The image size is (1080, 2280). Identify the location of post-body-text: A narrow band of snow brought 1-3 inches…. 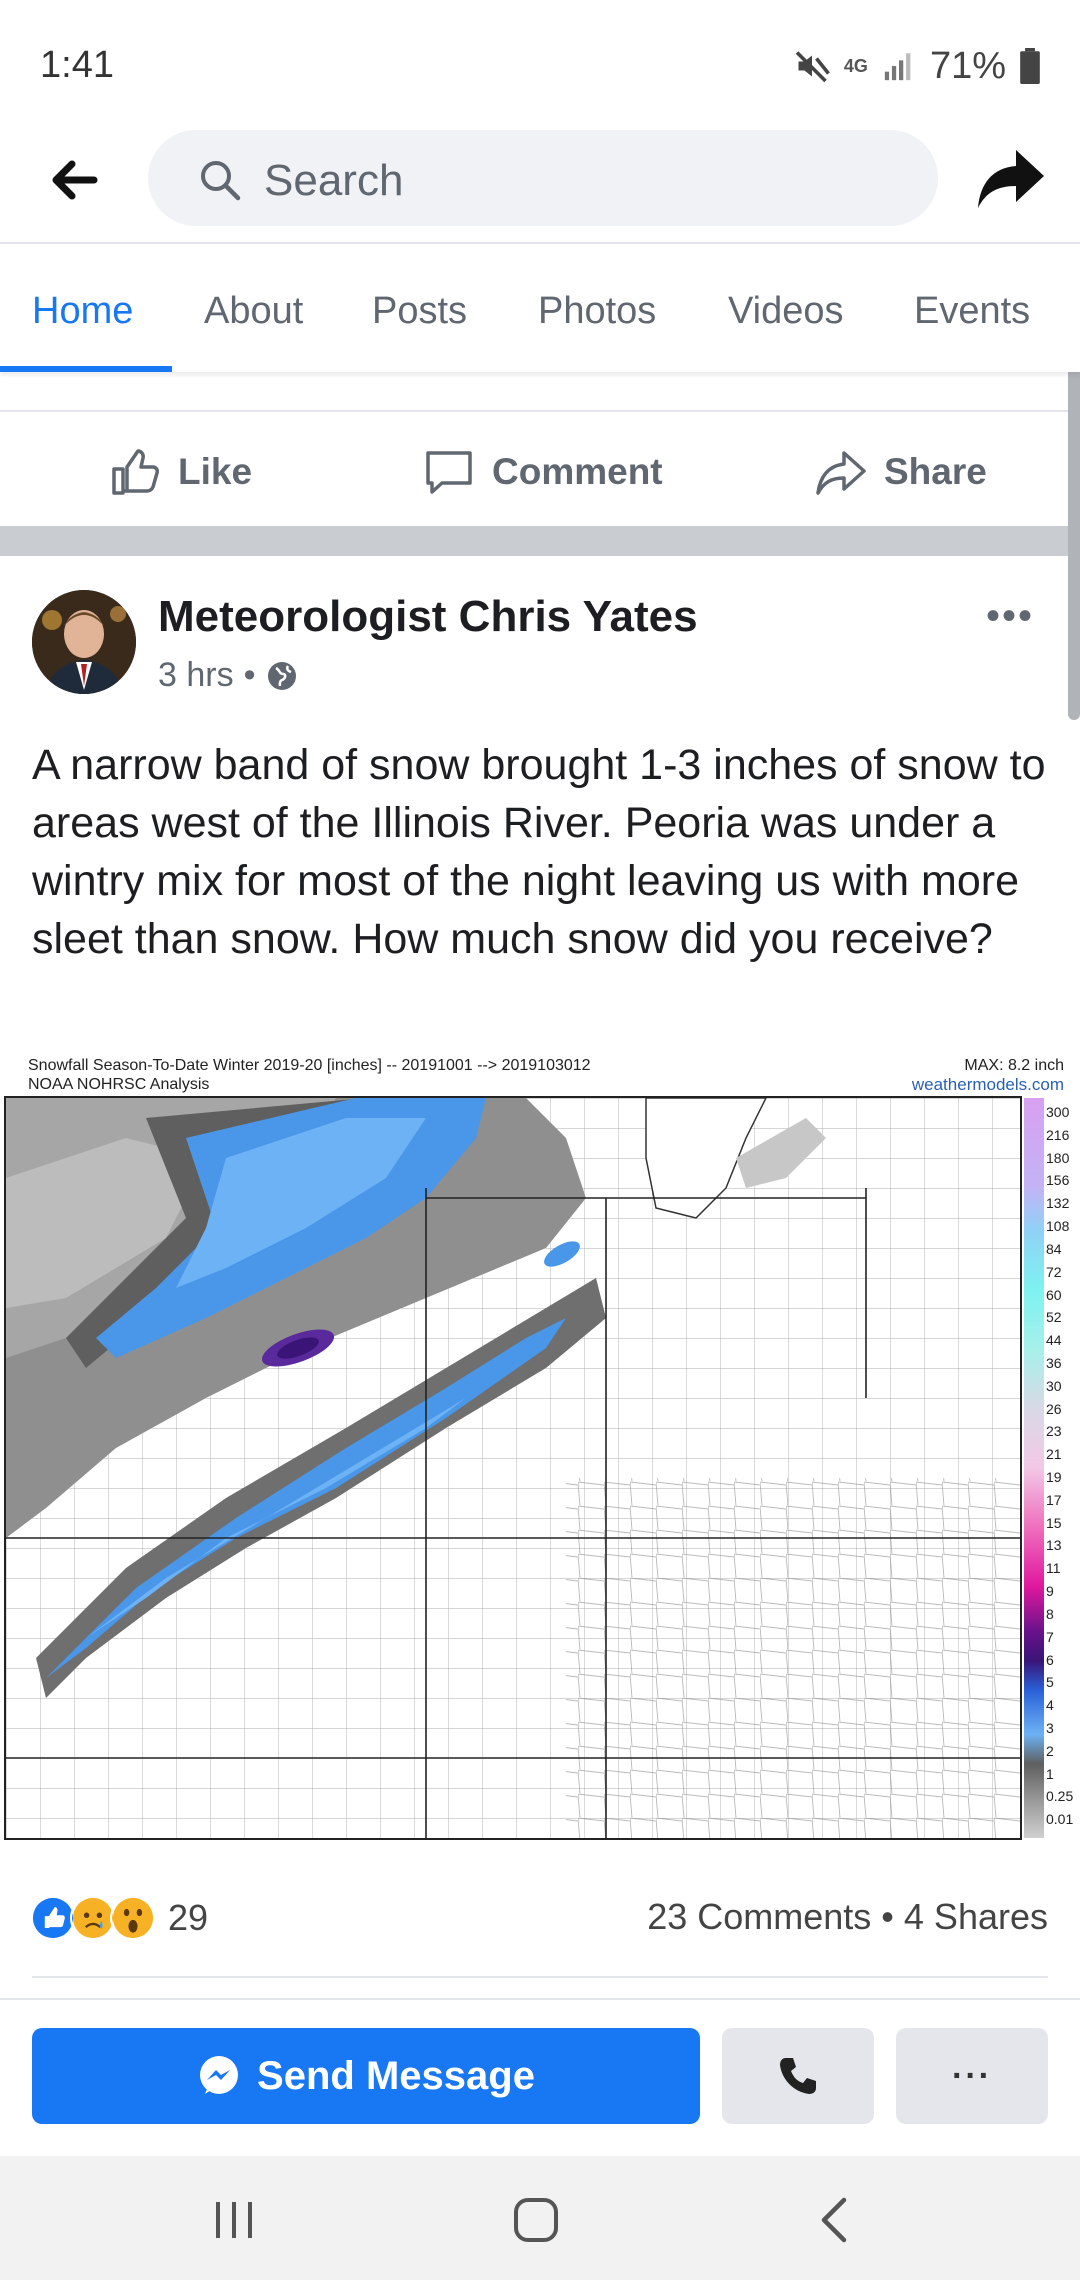
(539, 852).